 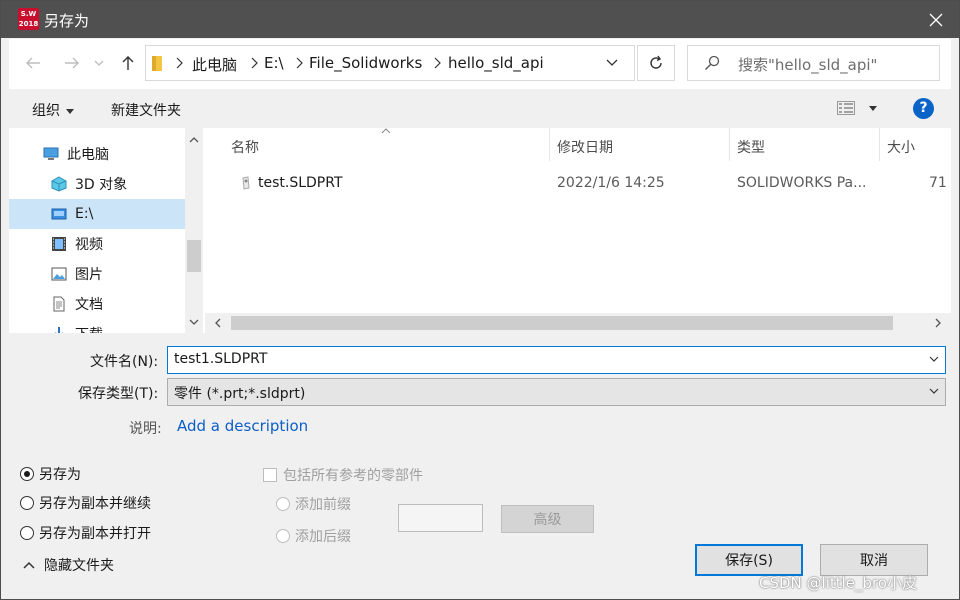 I want to click on filename-label: 文件名(N):, so click(x=124, y=362).